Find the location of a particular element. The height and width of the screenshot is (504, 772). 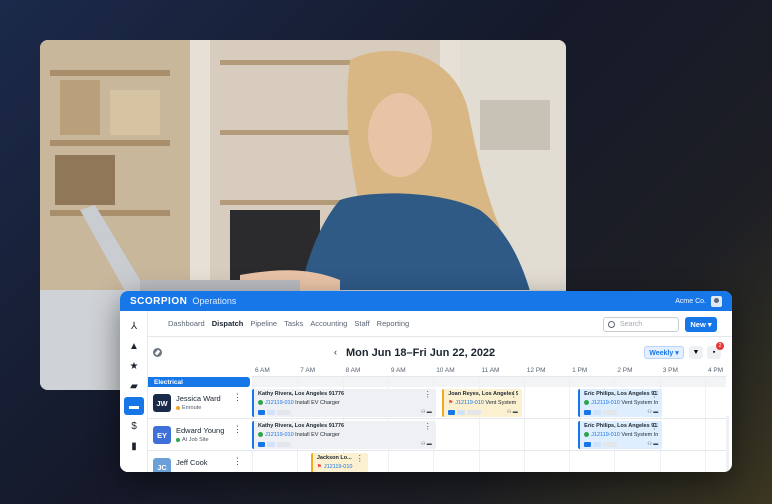

tab-tasks: Tasks is located at coordinates (293, 323).